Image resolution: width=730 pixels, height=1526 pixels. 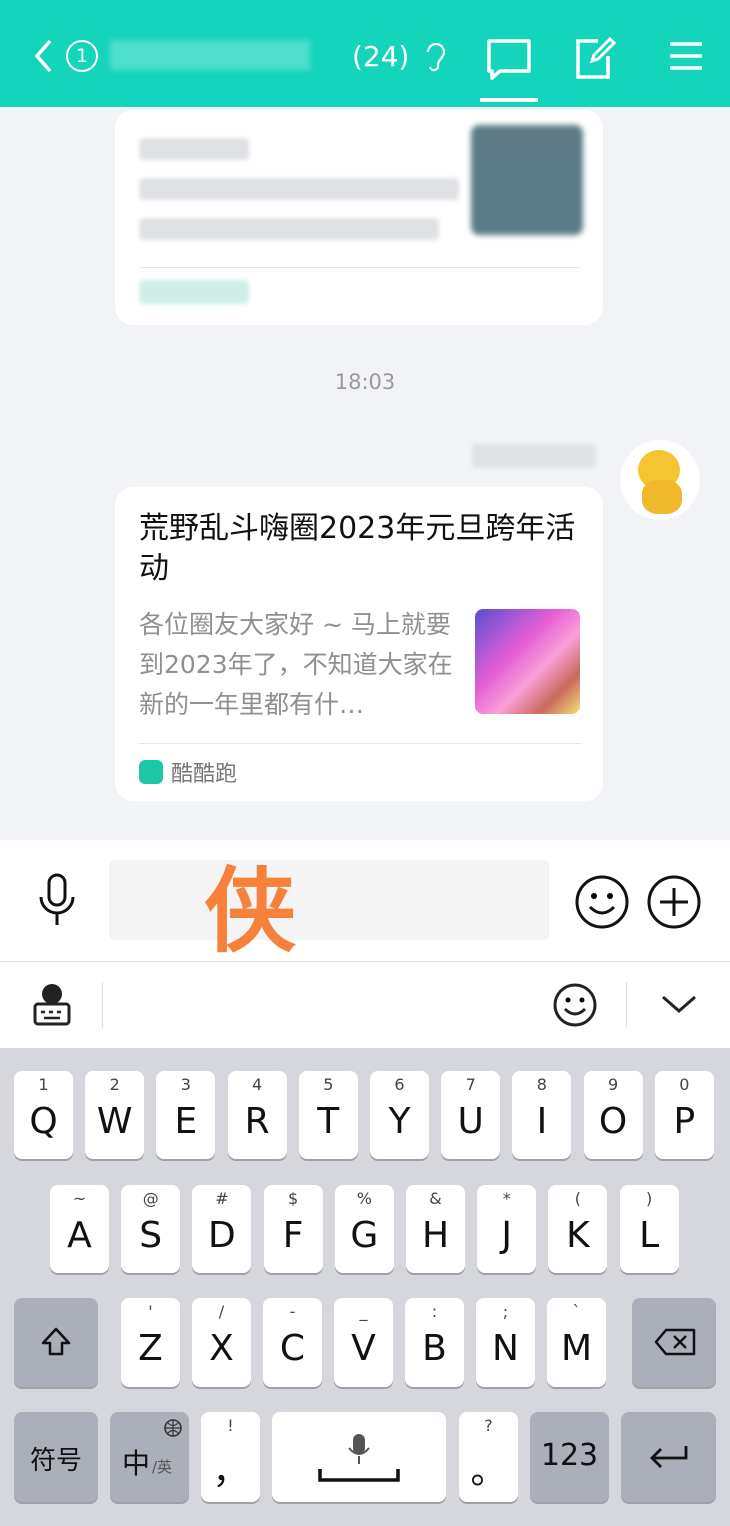 What do you see at coordinates (56, 1342) in the screenshot?
I see `shift-key` at bounding box center [56, 1342].